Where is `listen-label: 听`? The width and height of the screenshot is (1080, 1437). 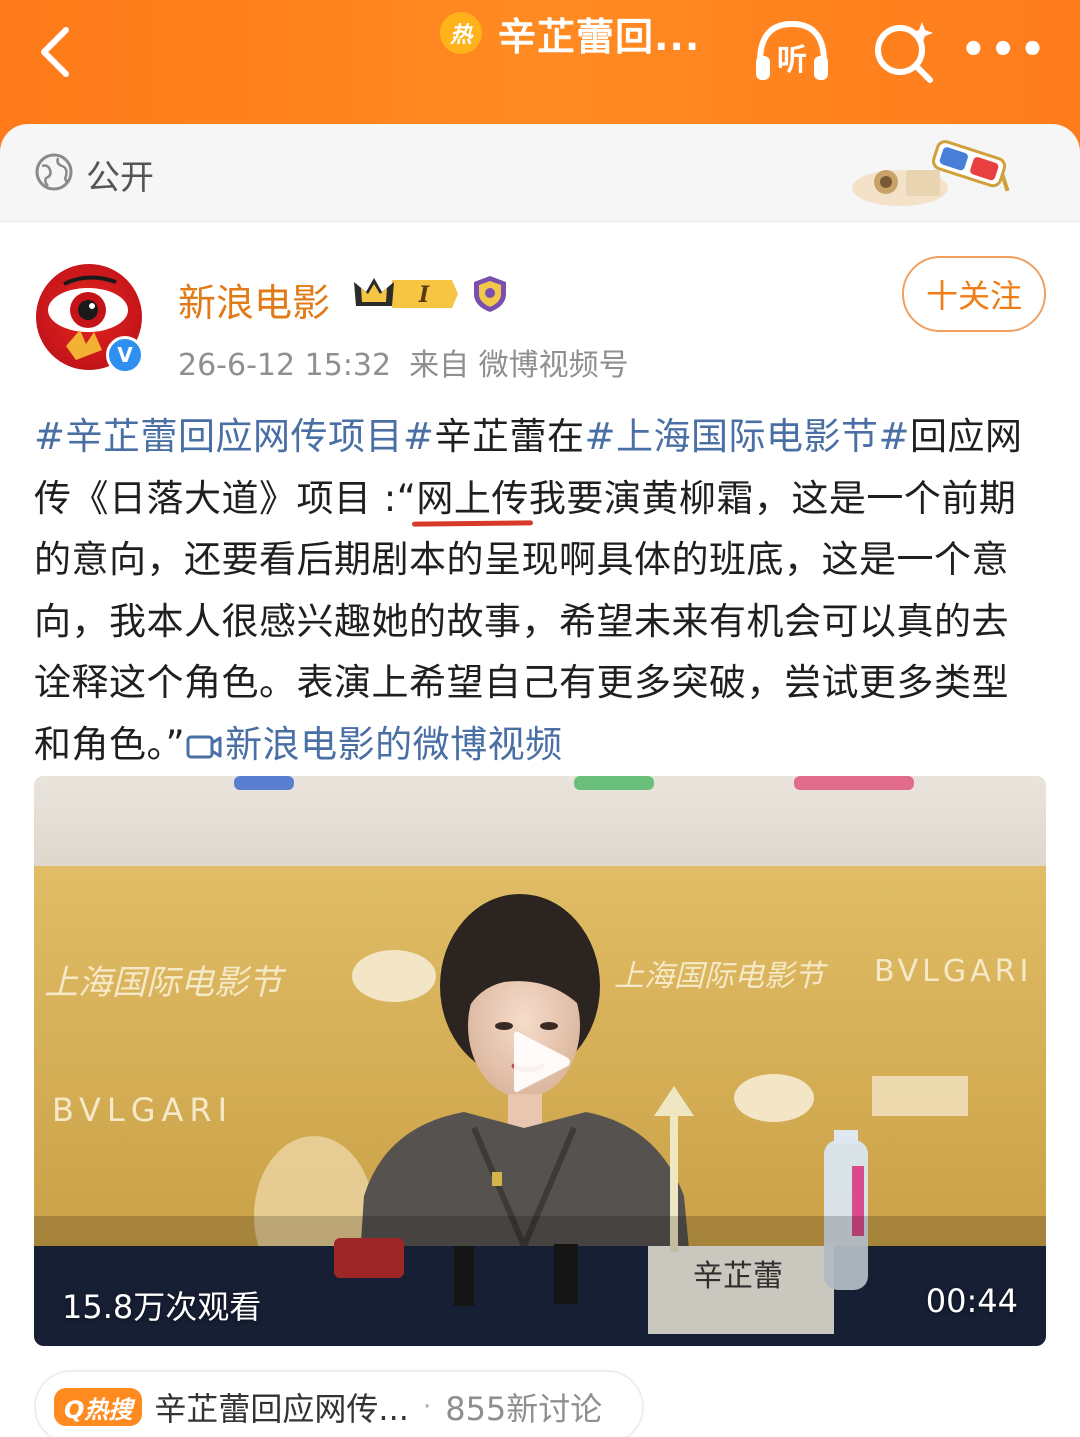 listen-label: 听 is located at coordinates (792, 60).